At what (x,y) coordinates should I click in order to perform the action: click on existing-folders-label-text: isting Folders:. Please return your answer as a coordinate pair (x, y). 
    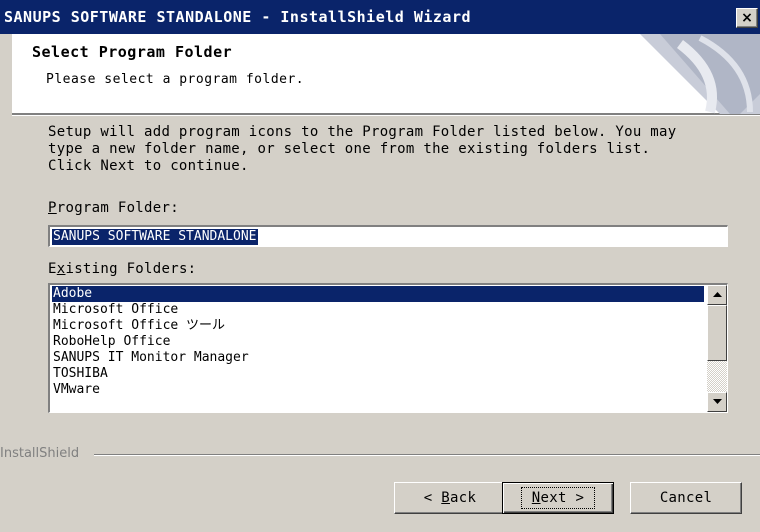
    Looking at the image, I should click on (131, 269).